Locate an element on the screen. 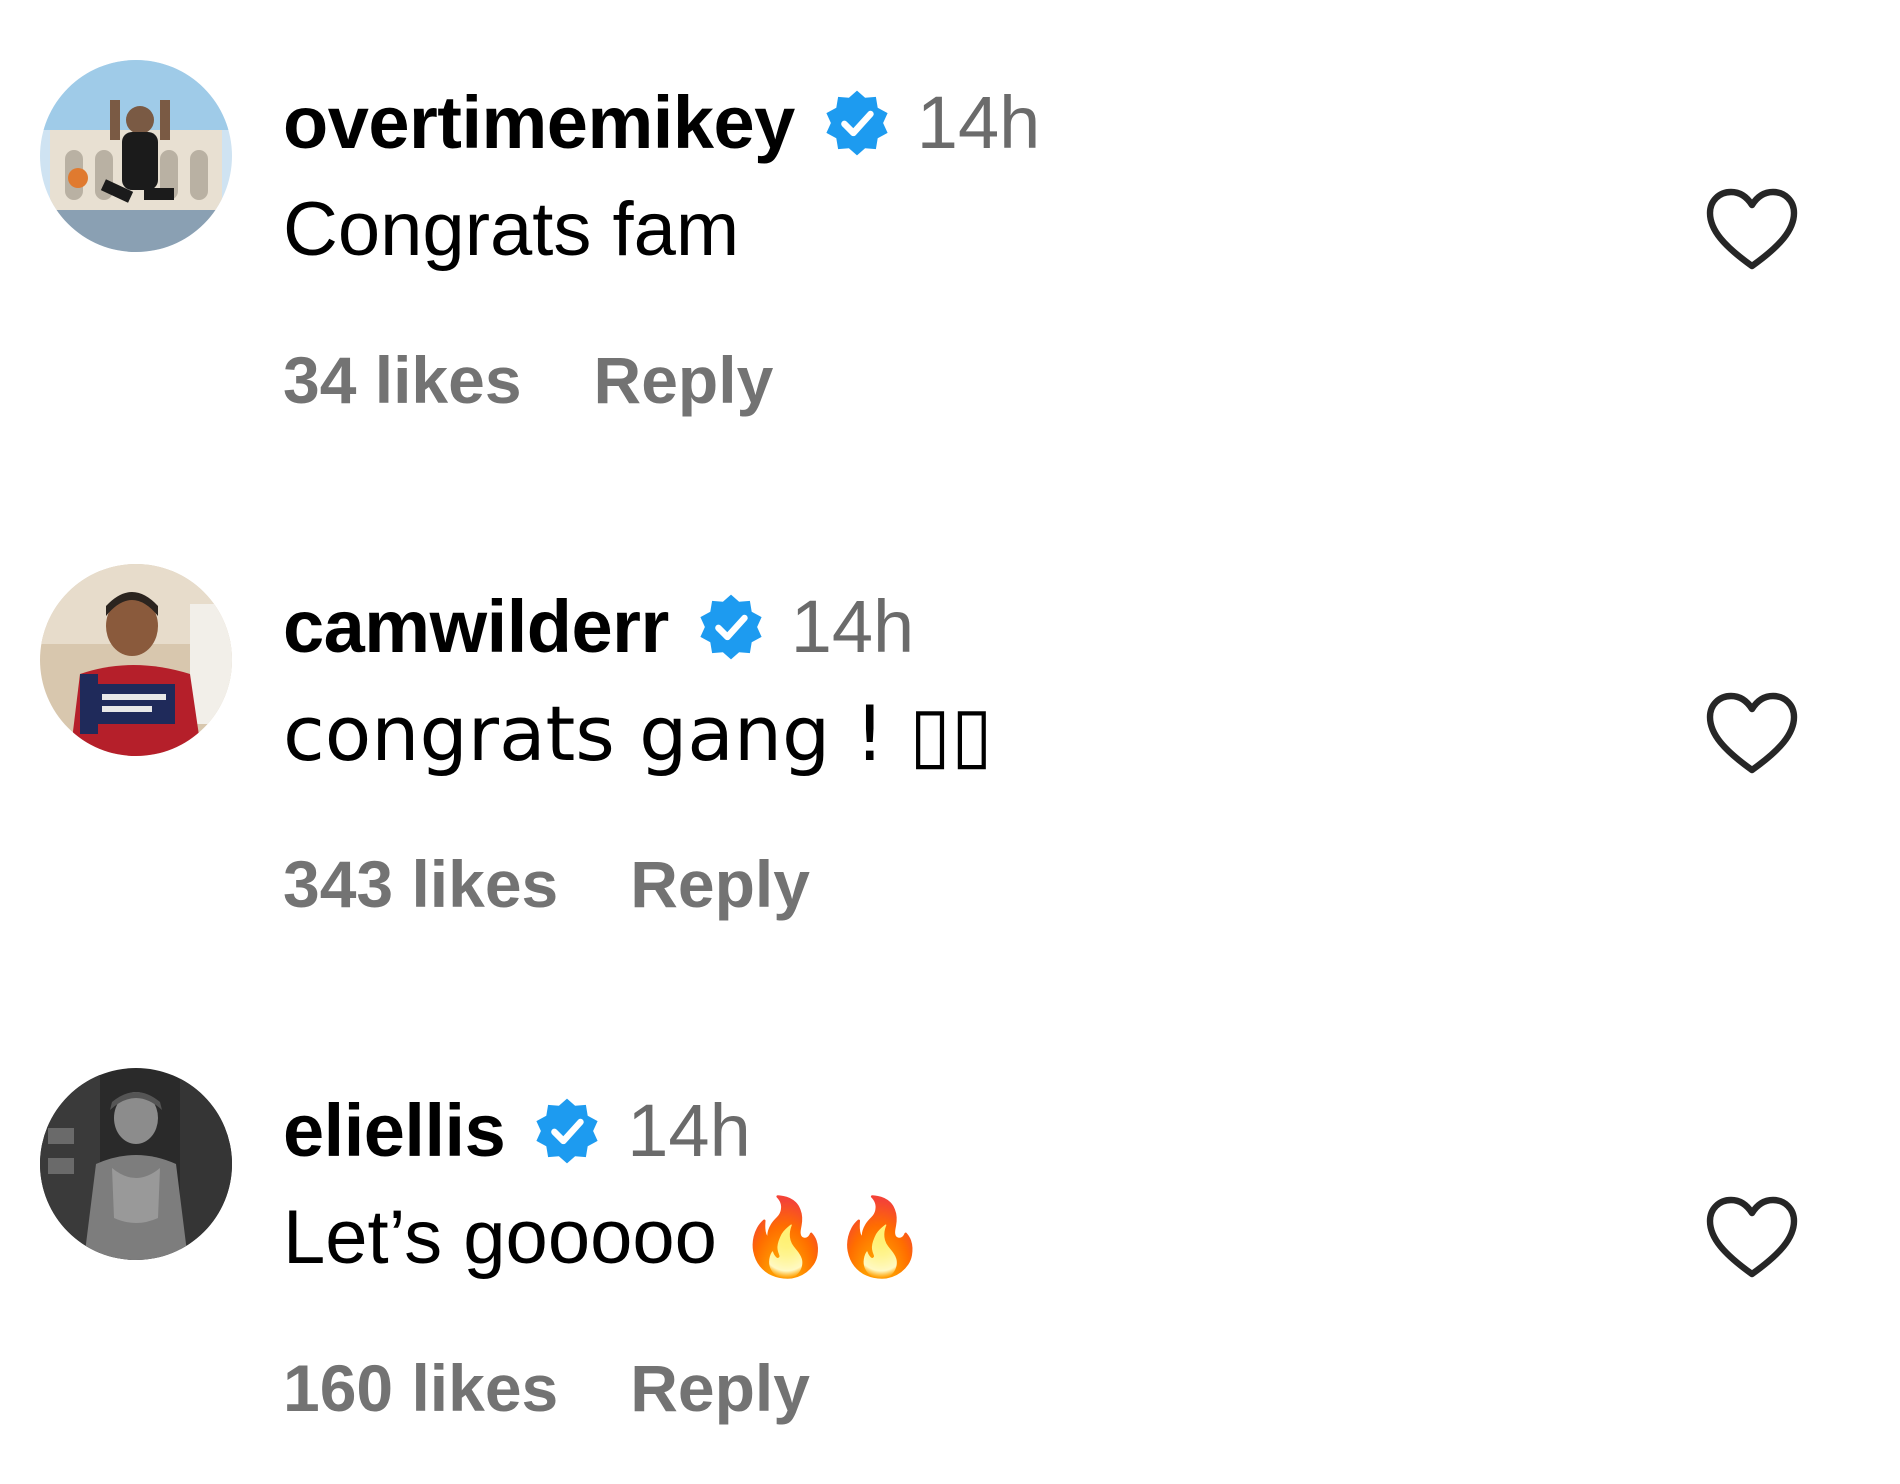 The height and width of the screenshot is (1484, 1900). comment-header: camwilderr 14h is located at coordinates (598, 626).